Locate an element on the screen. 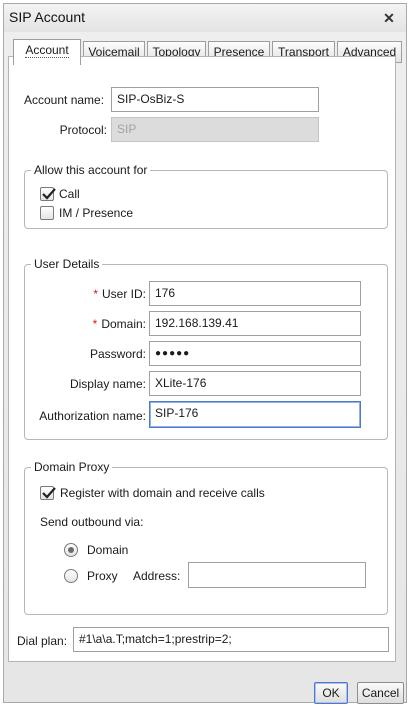  display-name-input: XLite-176 is located at coordinates (255, 383).